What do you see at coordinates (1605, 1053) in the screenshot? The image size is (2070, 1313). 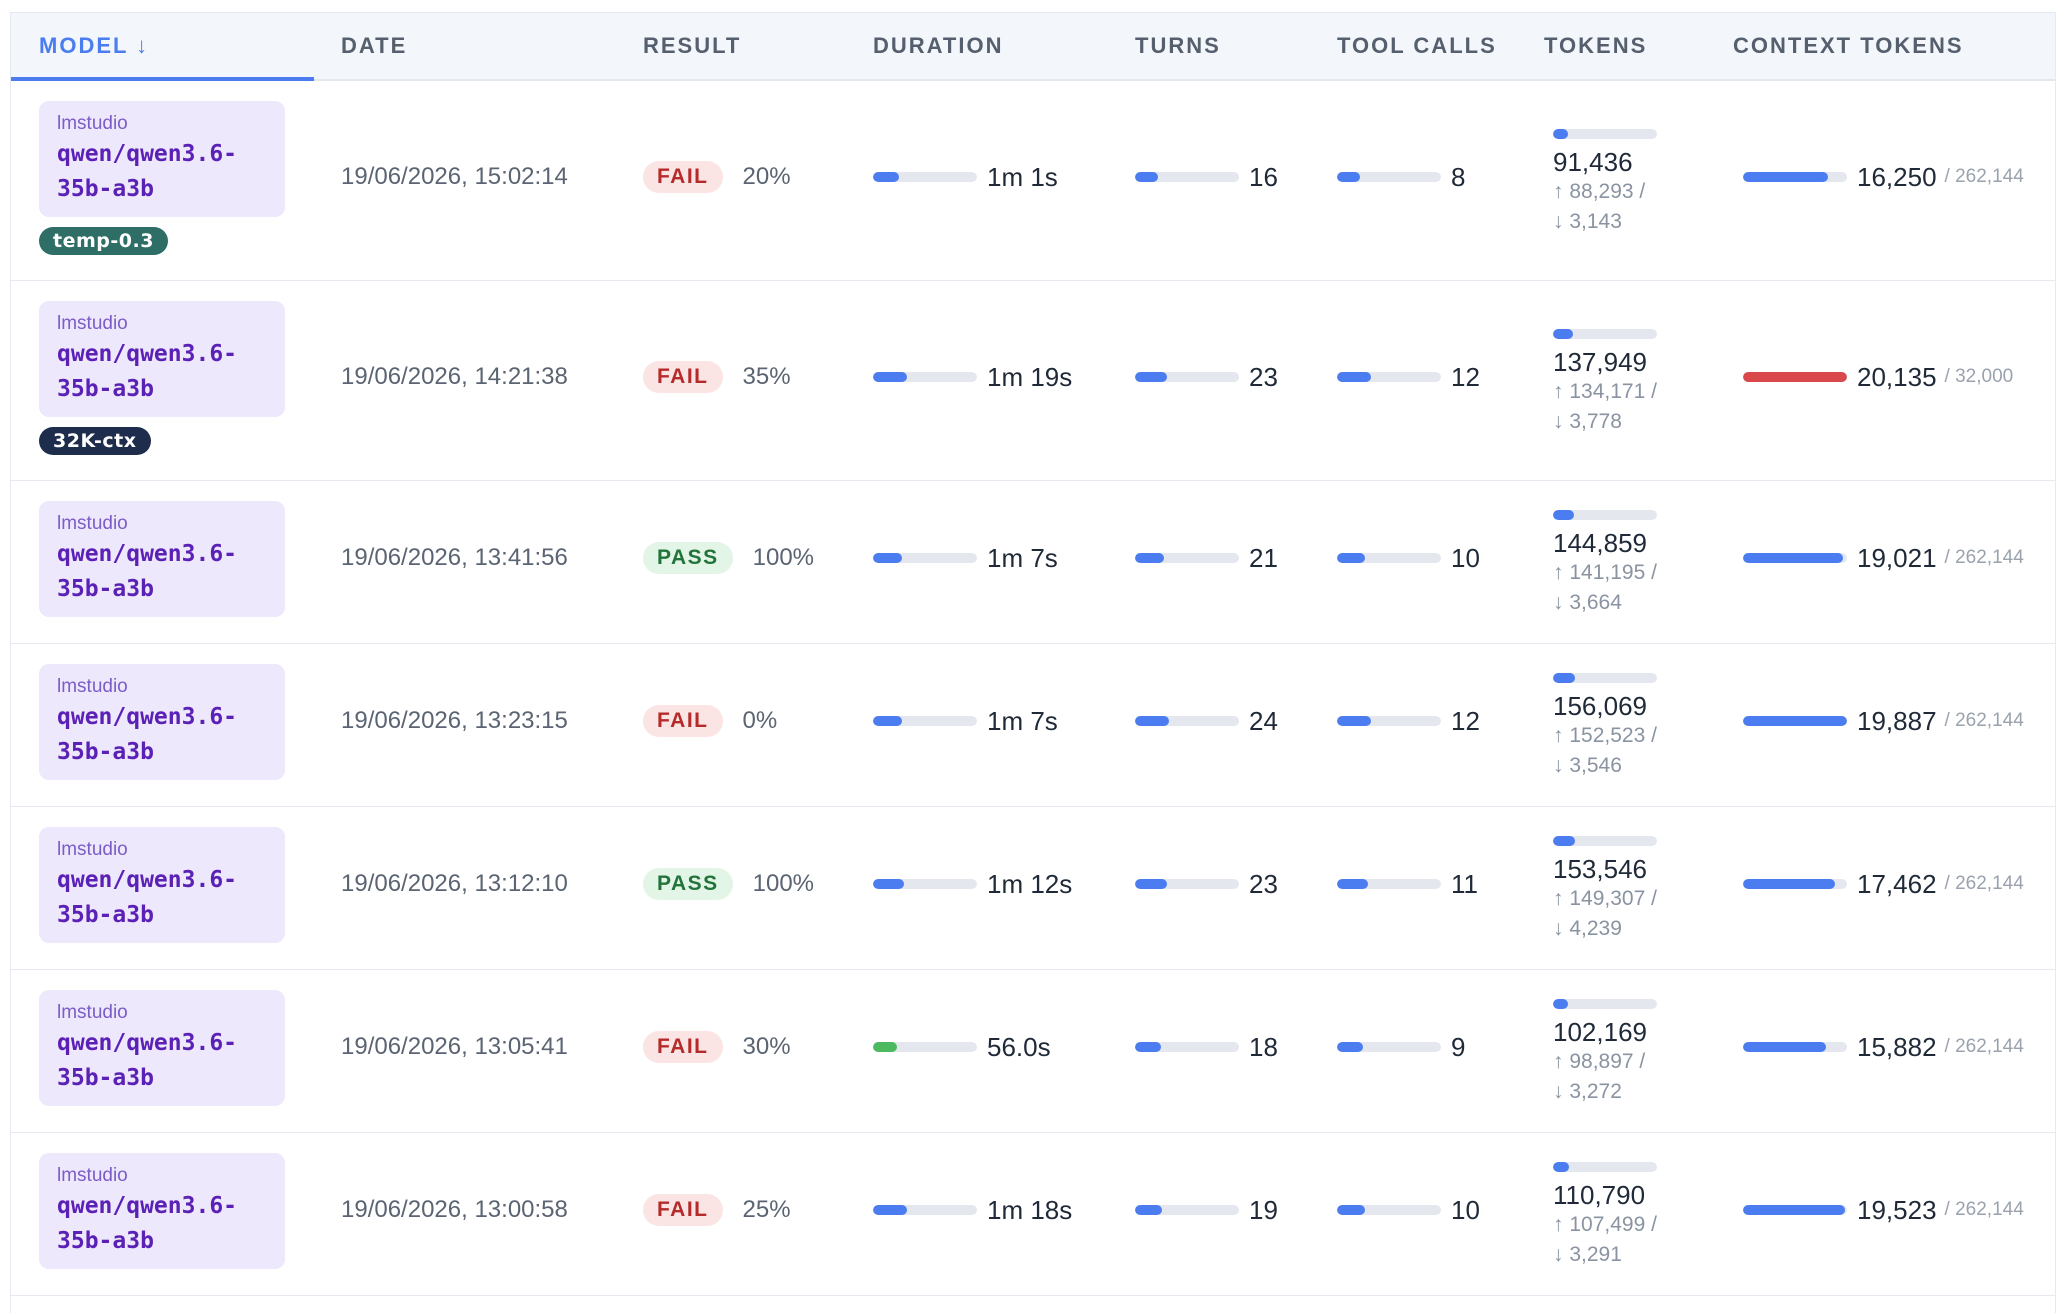 I see `tokens-cell: 102,169 ↑ 98,897 / ↓ 3,272` at bounding box center [1605, 1053].